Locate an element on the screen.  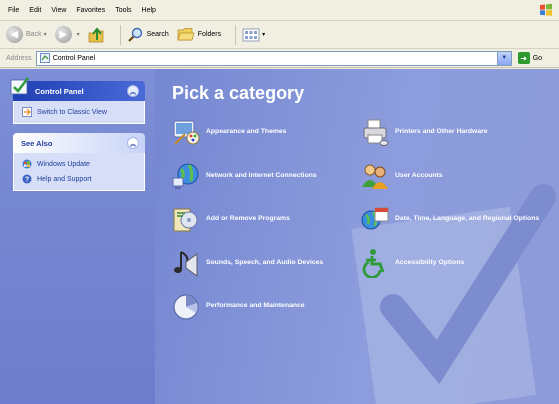
address-input: Control Panel ▼ is located at coordinates (273, 58).